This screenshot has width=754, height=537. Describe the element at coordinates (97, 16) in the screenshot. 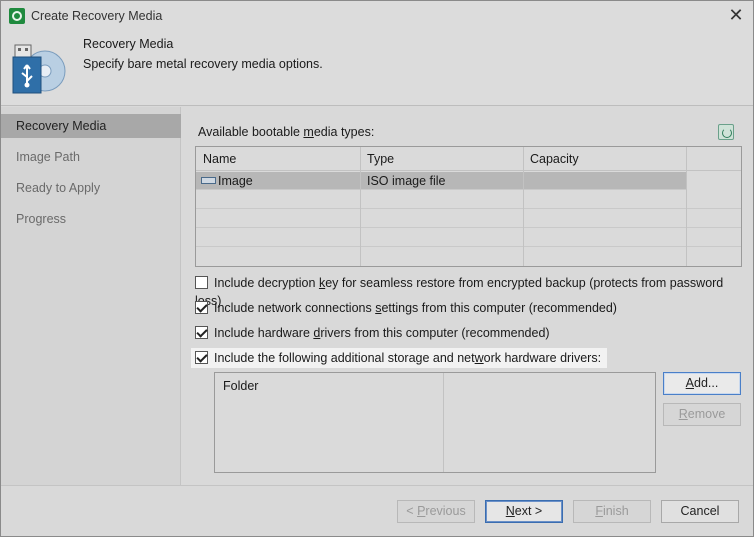

I see `window-title: Create Recovery Media` at that location.